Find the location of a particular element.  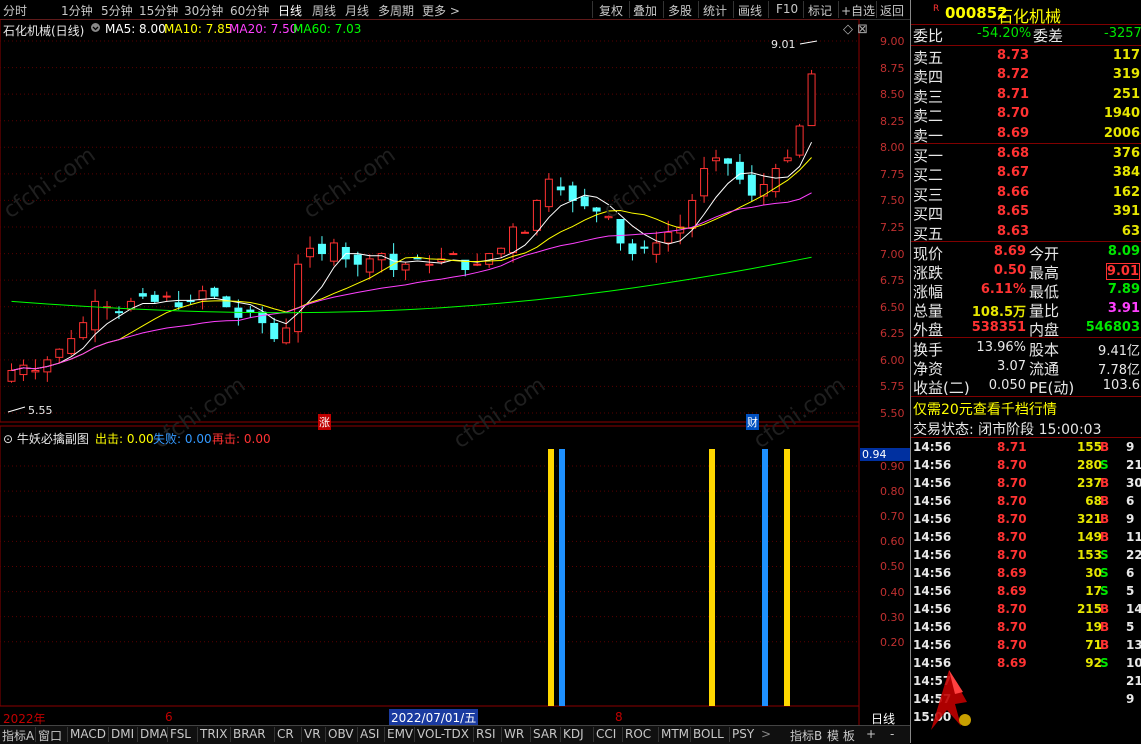

tab-wr: WR is located at coordinates (514, 734).